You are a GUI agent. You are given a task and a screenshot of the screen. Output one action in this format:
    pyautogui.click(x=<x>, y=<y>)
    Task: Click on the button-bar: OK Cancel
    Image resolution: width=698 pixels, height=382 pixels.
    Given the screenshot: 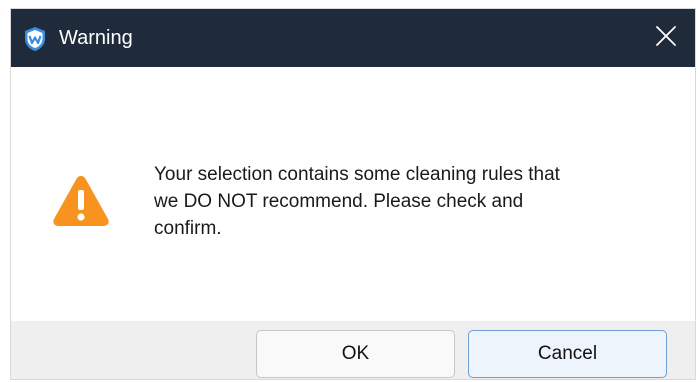 What is the action you would take?
    pyautogui.click(x=353, y=350)
    